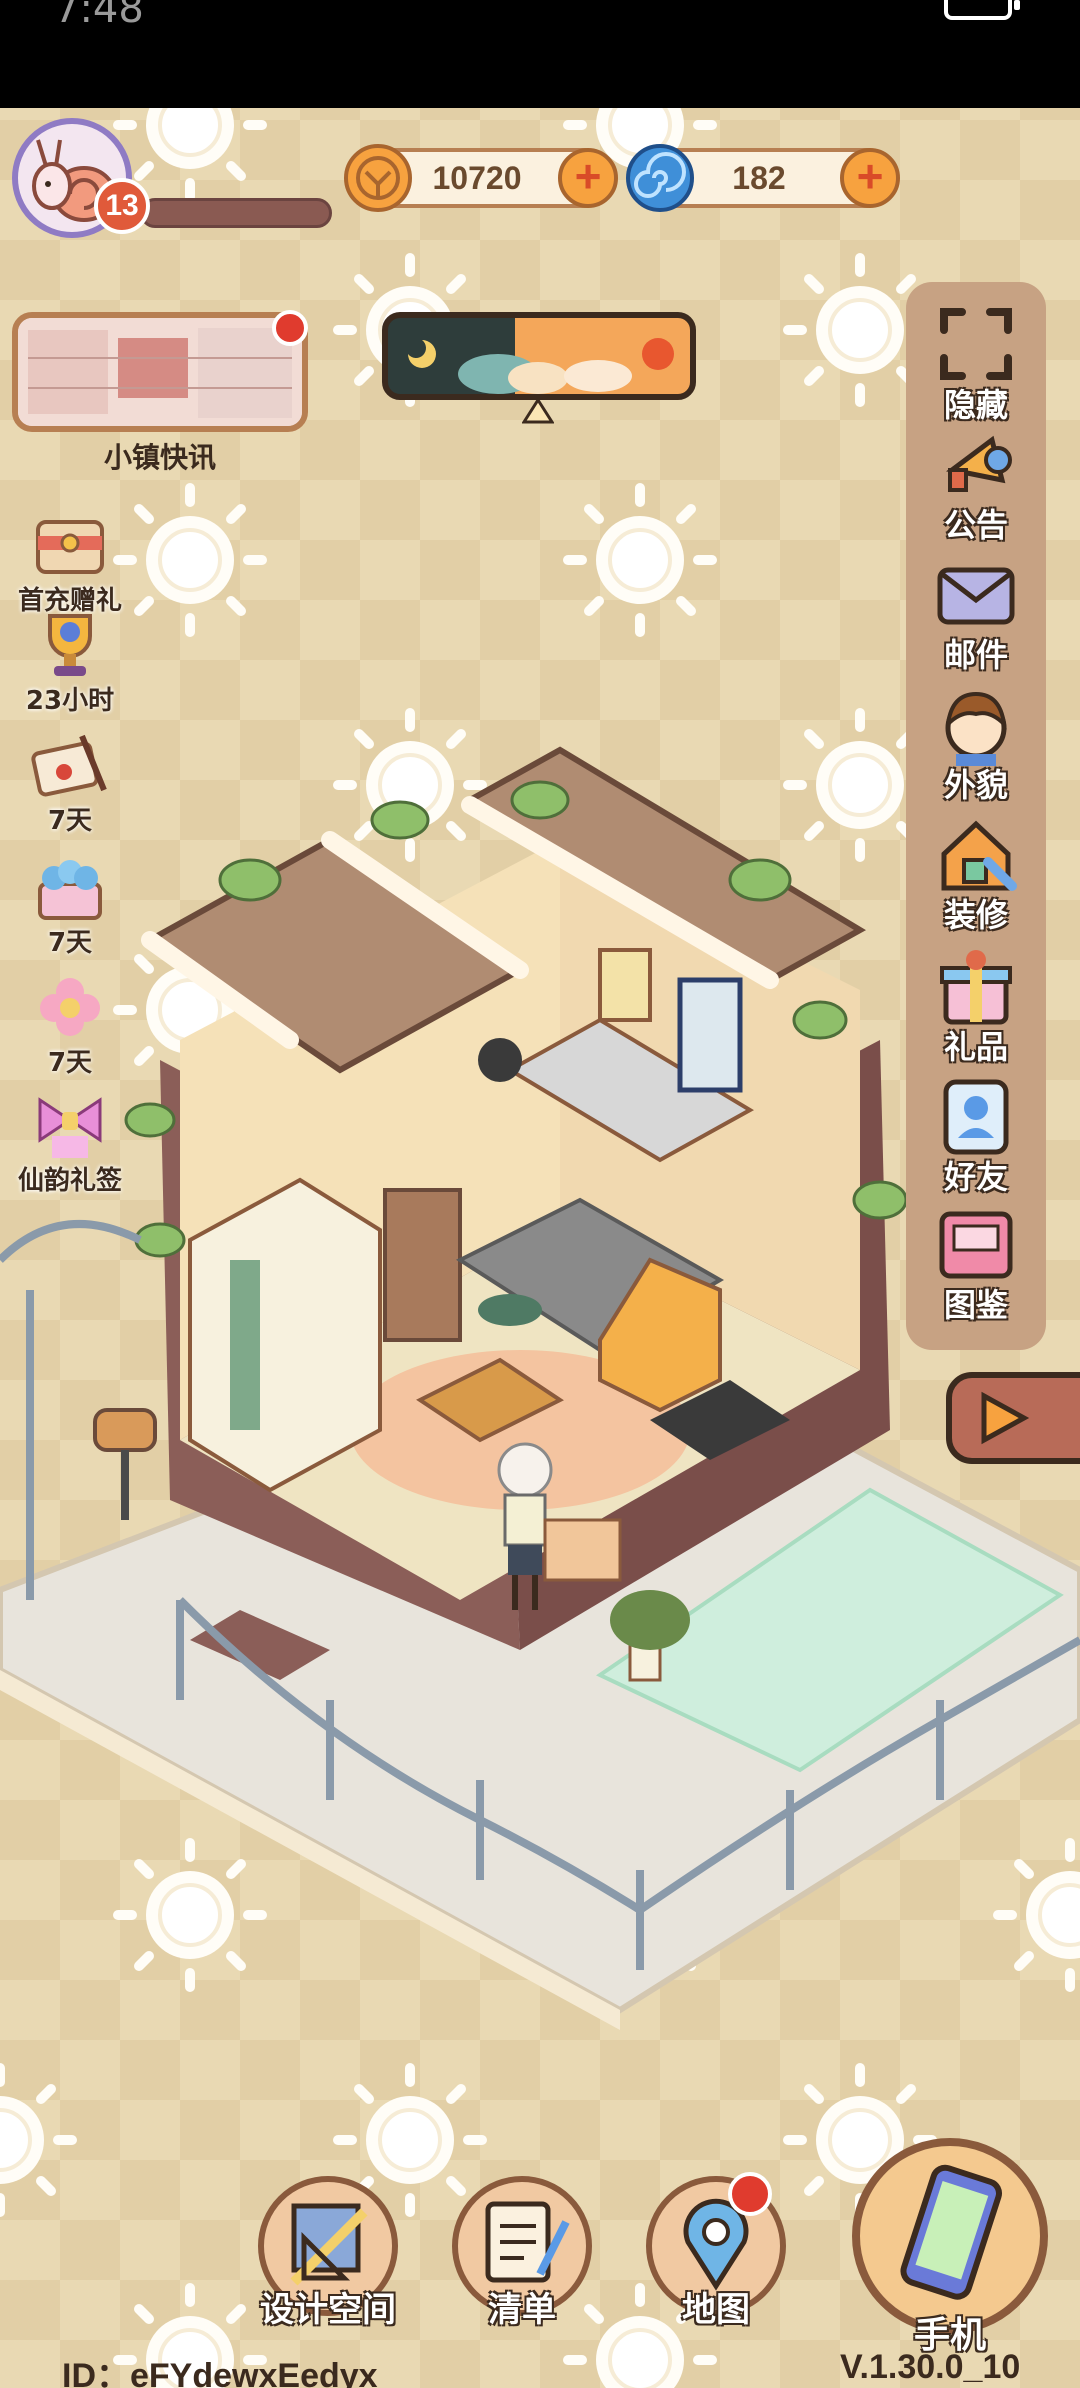  I want to click on nav-label: 设计空间, so click(328, 2310).